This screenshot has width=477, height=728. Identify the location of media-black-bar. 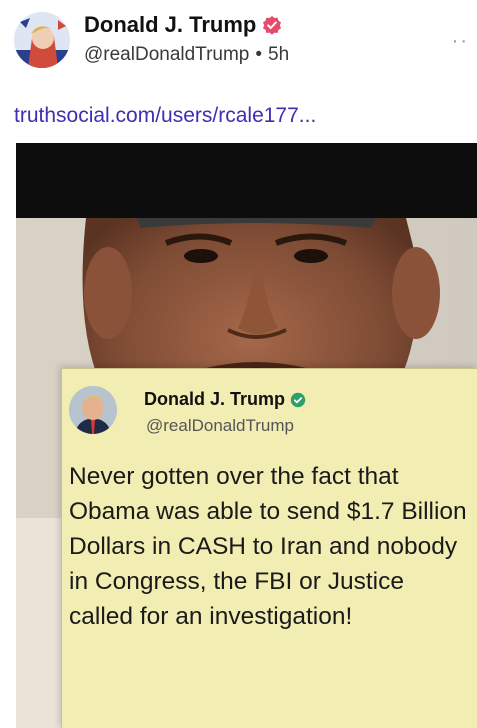
(246, 180).